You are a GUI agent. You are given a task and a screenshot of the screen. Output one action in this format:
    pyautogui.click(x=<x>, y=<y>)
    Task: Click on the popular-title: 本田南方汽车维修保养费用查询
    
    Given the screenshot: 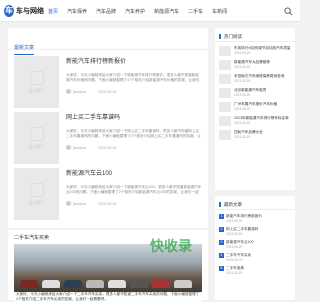 What is the action you would take?
    pyautogui.click(x=259, y=76)
    